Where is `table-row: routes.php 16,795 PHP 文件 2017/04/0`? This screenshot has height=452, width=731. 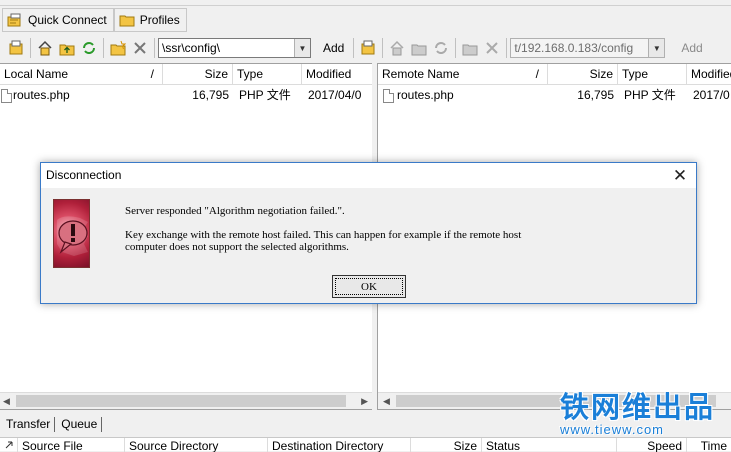 table-row: routes.php 16,795 PHP 文件 2017/04/0 is located at coordinates (186, 95).